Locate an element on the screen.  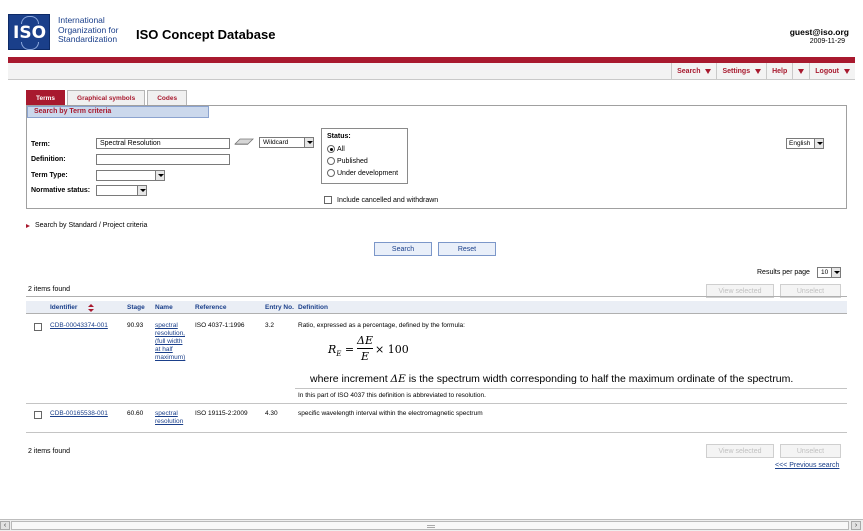
term-name-link: spectral resolution is located at coordinates (176, 418).